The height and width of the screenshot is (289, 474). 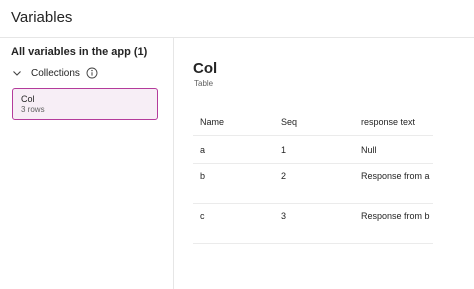 What do you see at coordinates (284, 176) in the screenshot?
I see `table-cell: 2` at bounding box center [284, 176].